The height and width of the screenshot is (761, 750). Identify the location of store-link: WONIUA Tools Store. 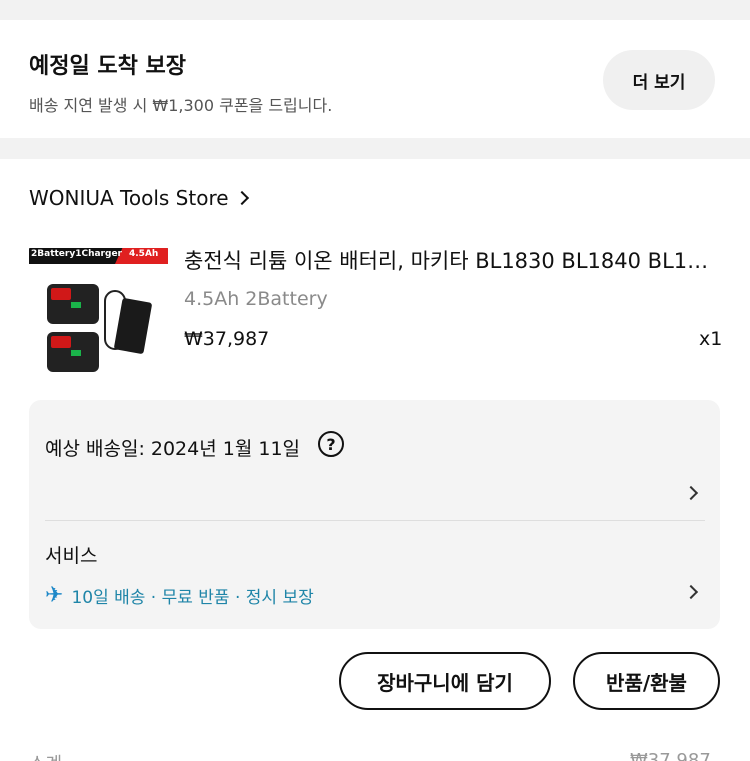
(139, 198).